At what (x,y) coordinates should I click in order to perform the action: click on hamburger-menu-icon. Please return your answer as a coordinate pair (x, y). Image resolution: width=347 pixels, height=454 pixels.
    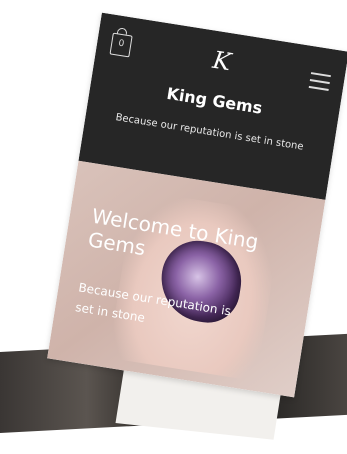
    Looking at the image, I should click on (319, 82).